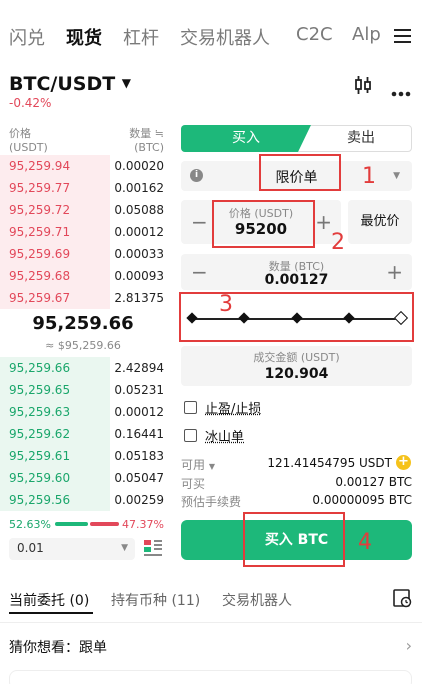  Describe the element at coordinates (141, 37) in the screenshot. I see `nav-tab-margin: 杠杆` at that location.